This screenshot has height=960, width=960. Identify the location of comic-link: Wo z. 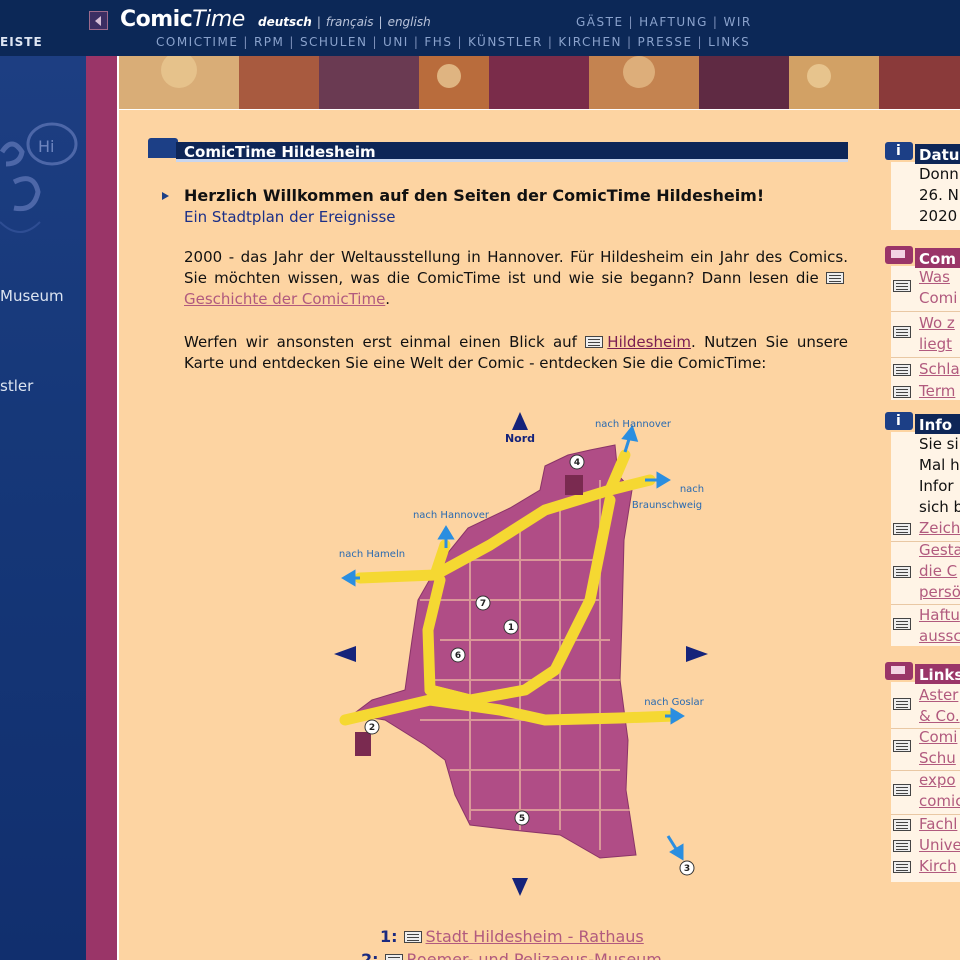
(937, 323).